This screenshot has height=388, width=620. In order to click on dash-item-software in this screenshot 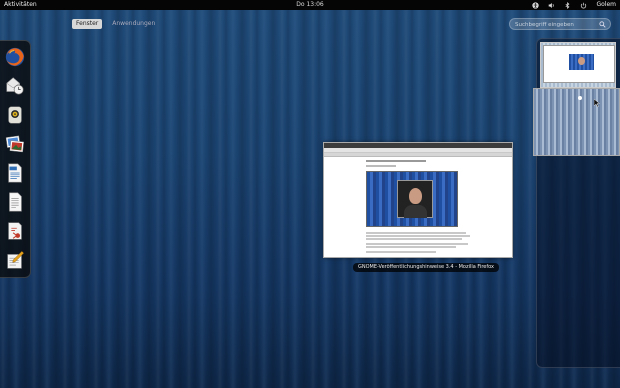, I will do `click(15, 230)`.